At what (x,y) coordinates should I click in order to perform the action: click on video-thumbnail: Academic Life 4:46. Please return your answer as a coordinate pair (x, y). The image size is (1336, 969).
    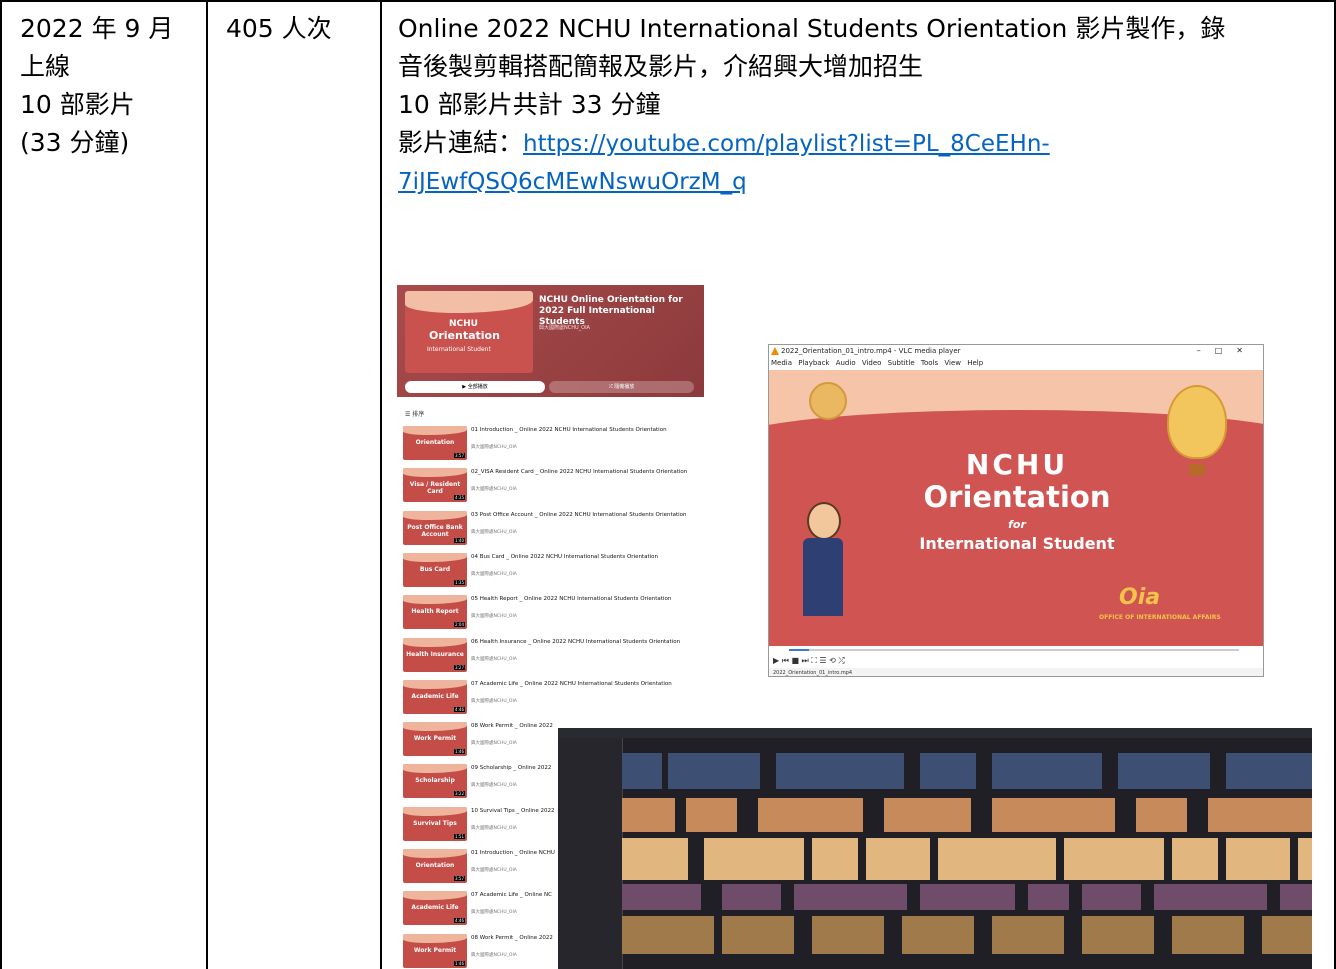
    Looking at the image, I should click on (435, 696).